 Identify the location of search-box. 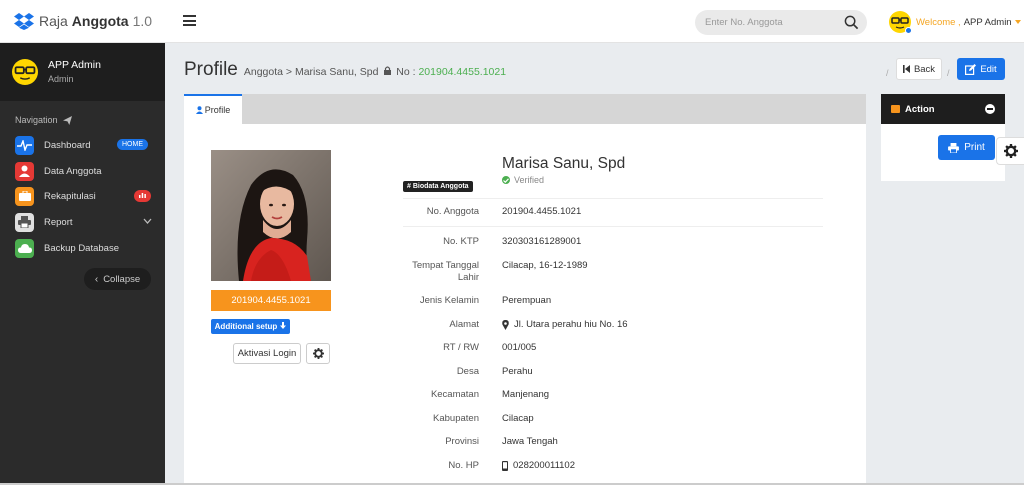
(781, 22).